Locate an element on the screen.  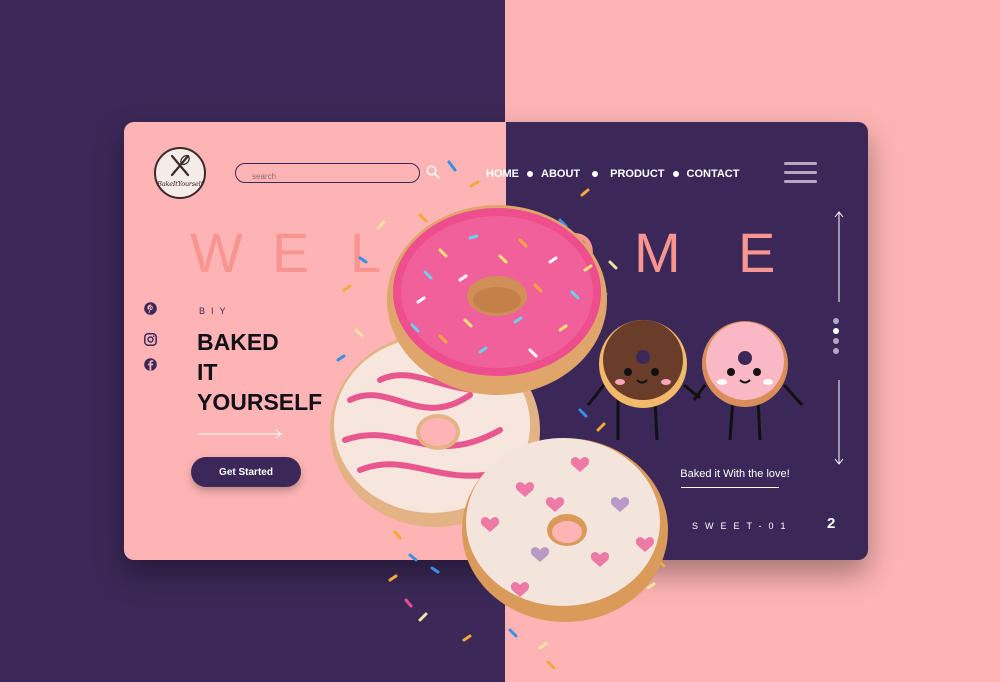
headline-line: BAKED is located at coordinates (238, 342).